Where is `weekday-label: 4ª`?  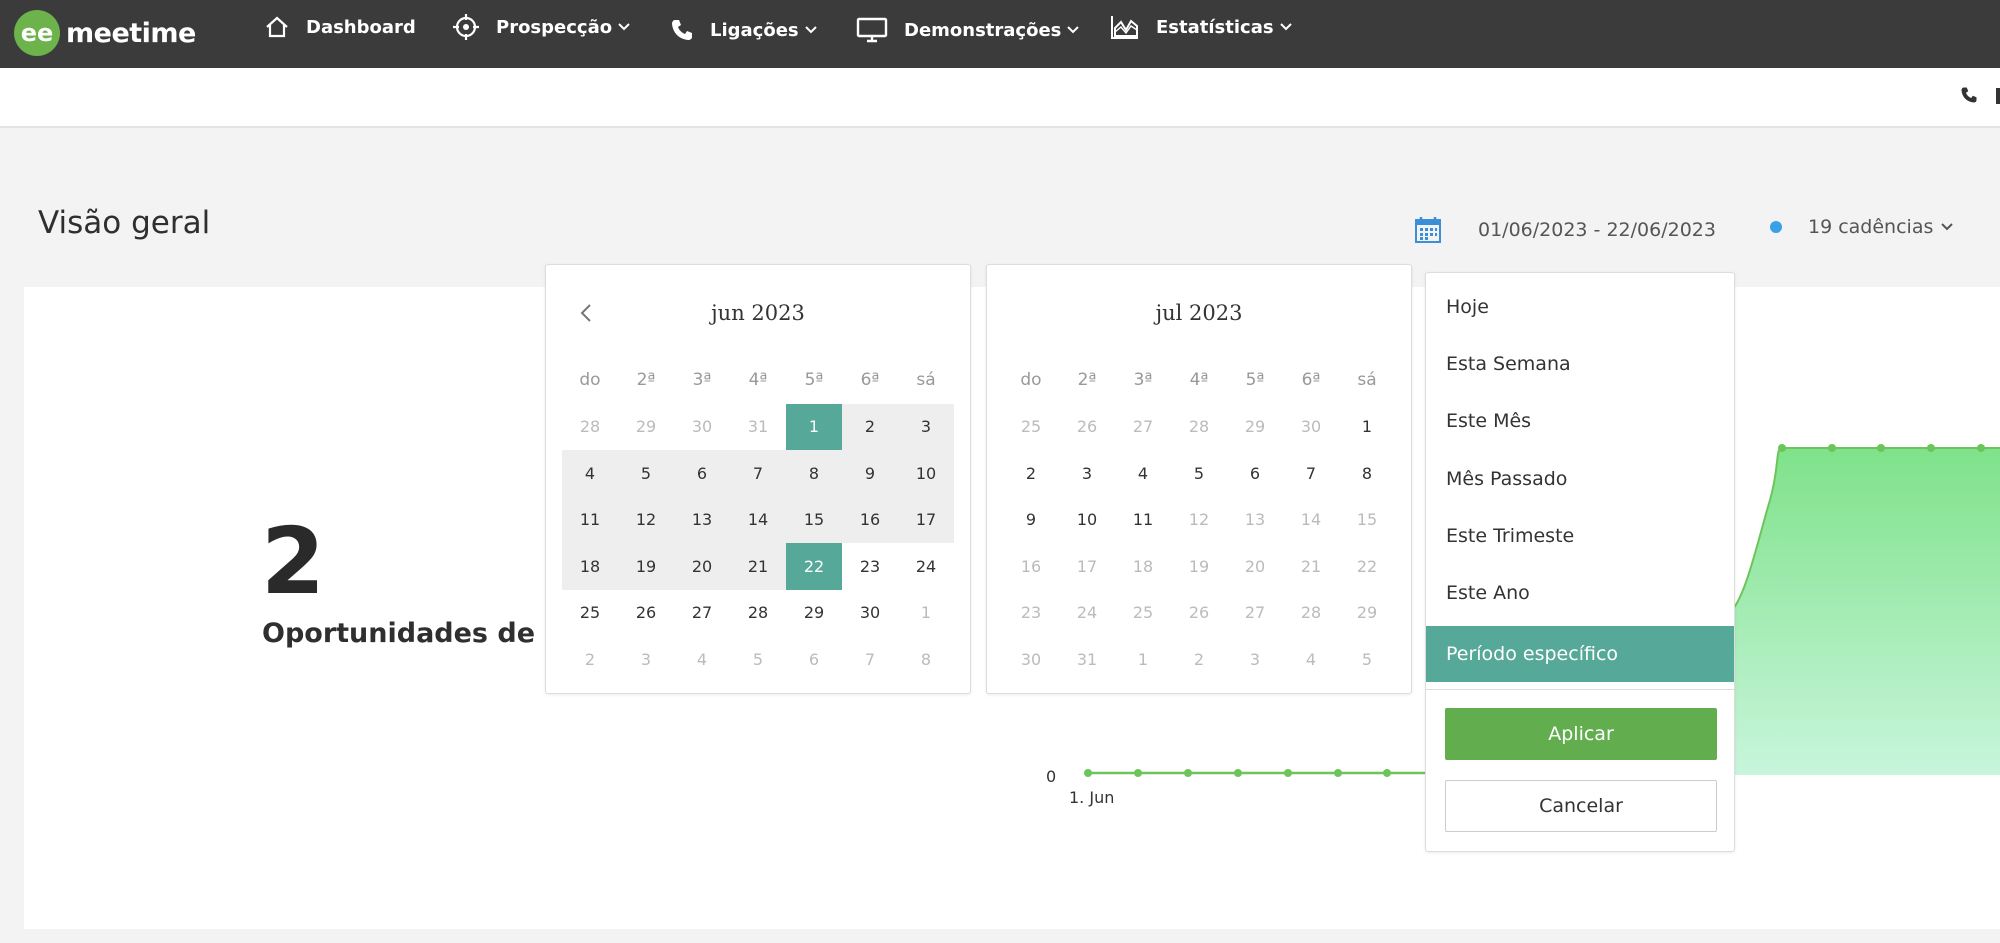
weekday-label: 4ª is located at coordinates (1199, 380).